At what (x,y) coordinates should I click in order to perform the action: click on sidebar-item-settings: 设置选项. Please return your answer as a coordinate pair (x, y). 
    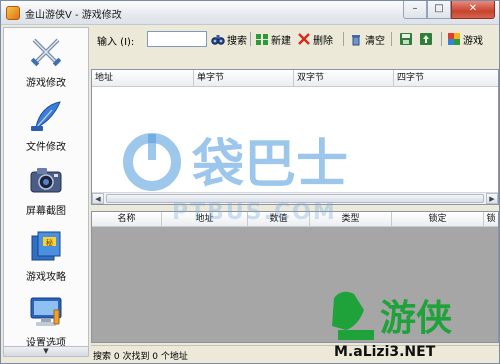
    Looking at the image, I should click on (46, 321).